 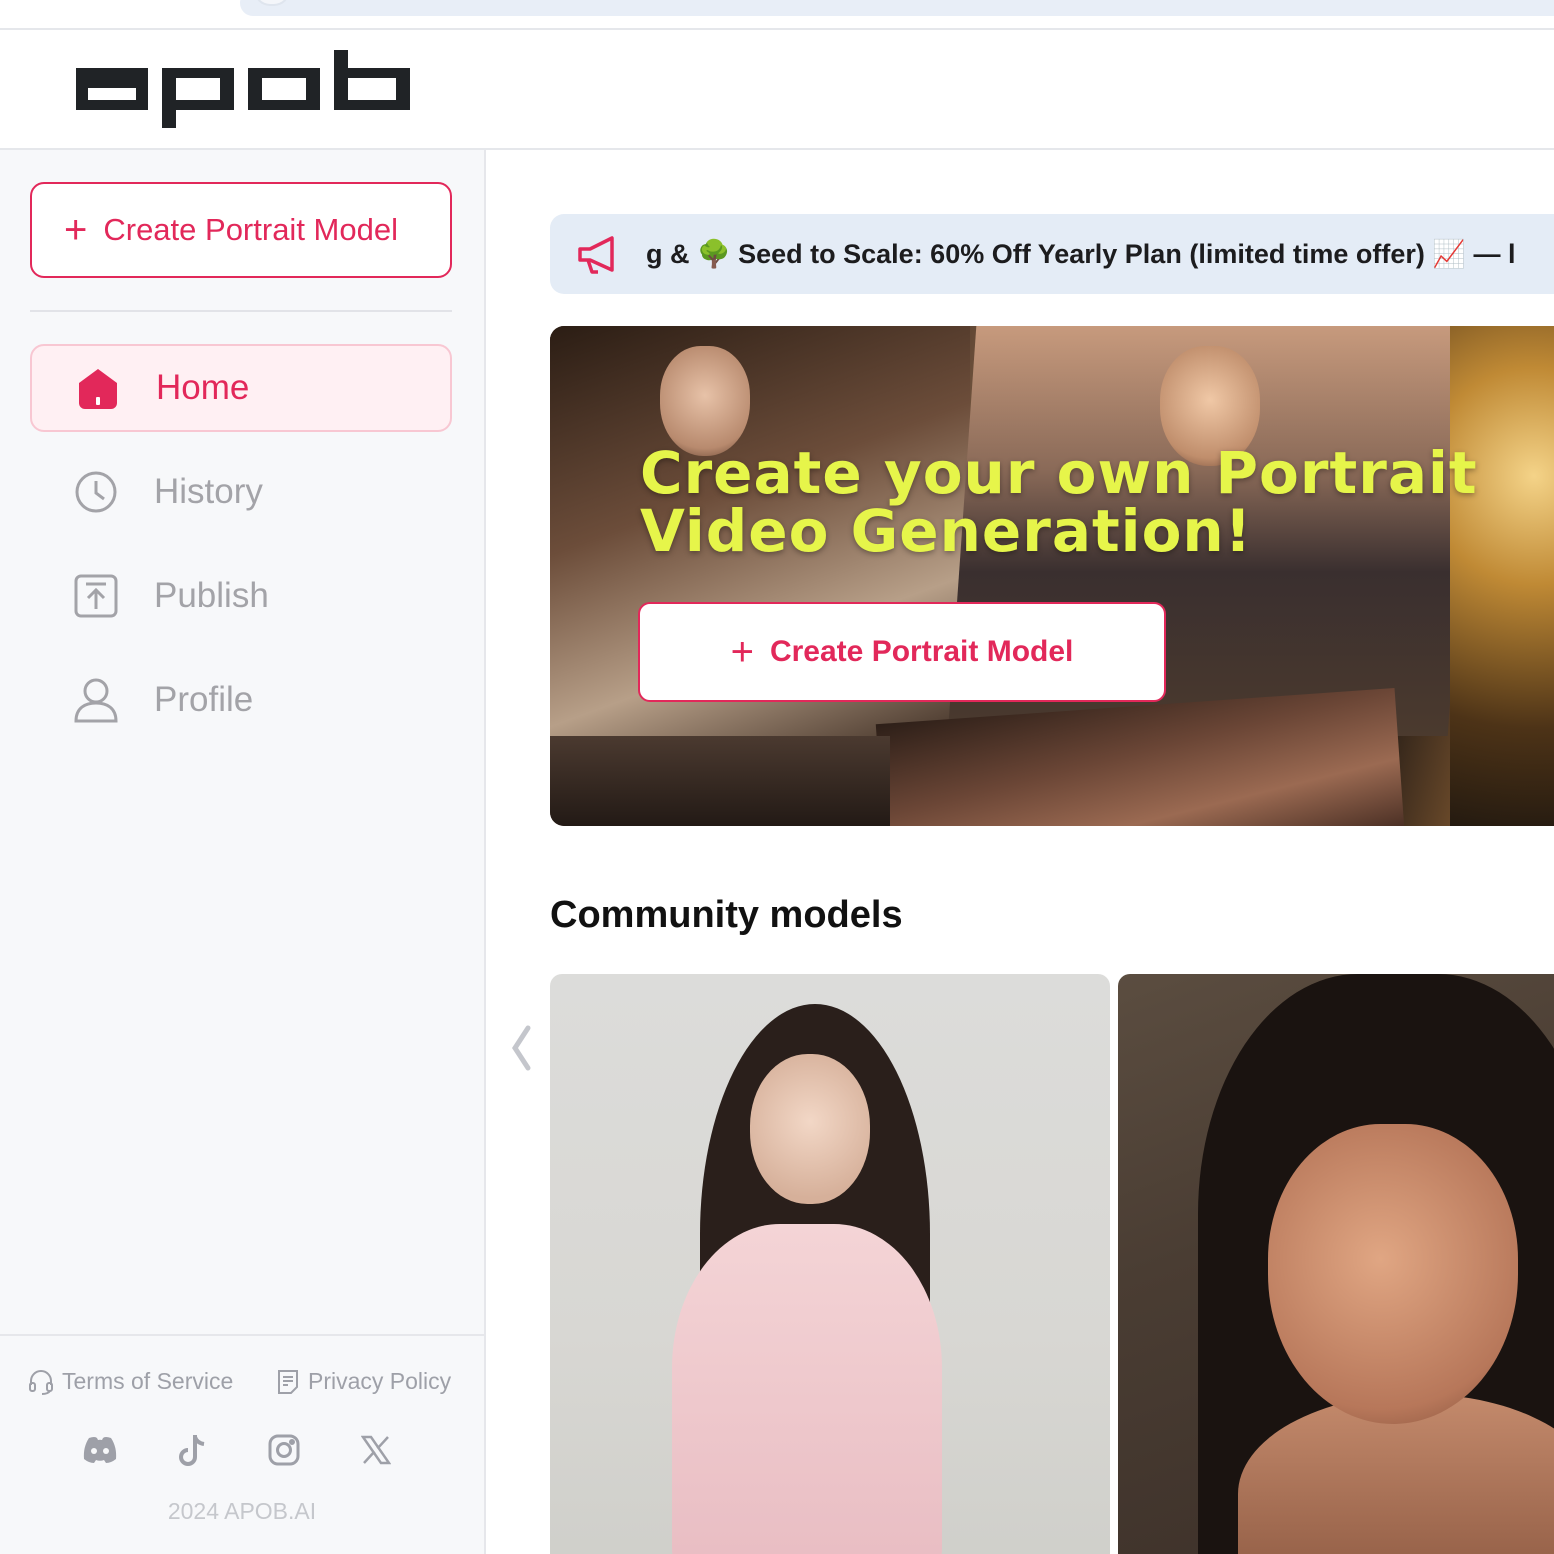 What do you see at coordinates (807, 1389) in the screenshot?
I see `model-photo-dress` at bounding box center [807, 1389].